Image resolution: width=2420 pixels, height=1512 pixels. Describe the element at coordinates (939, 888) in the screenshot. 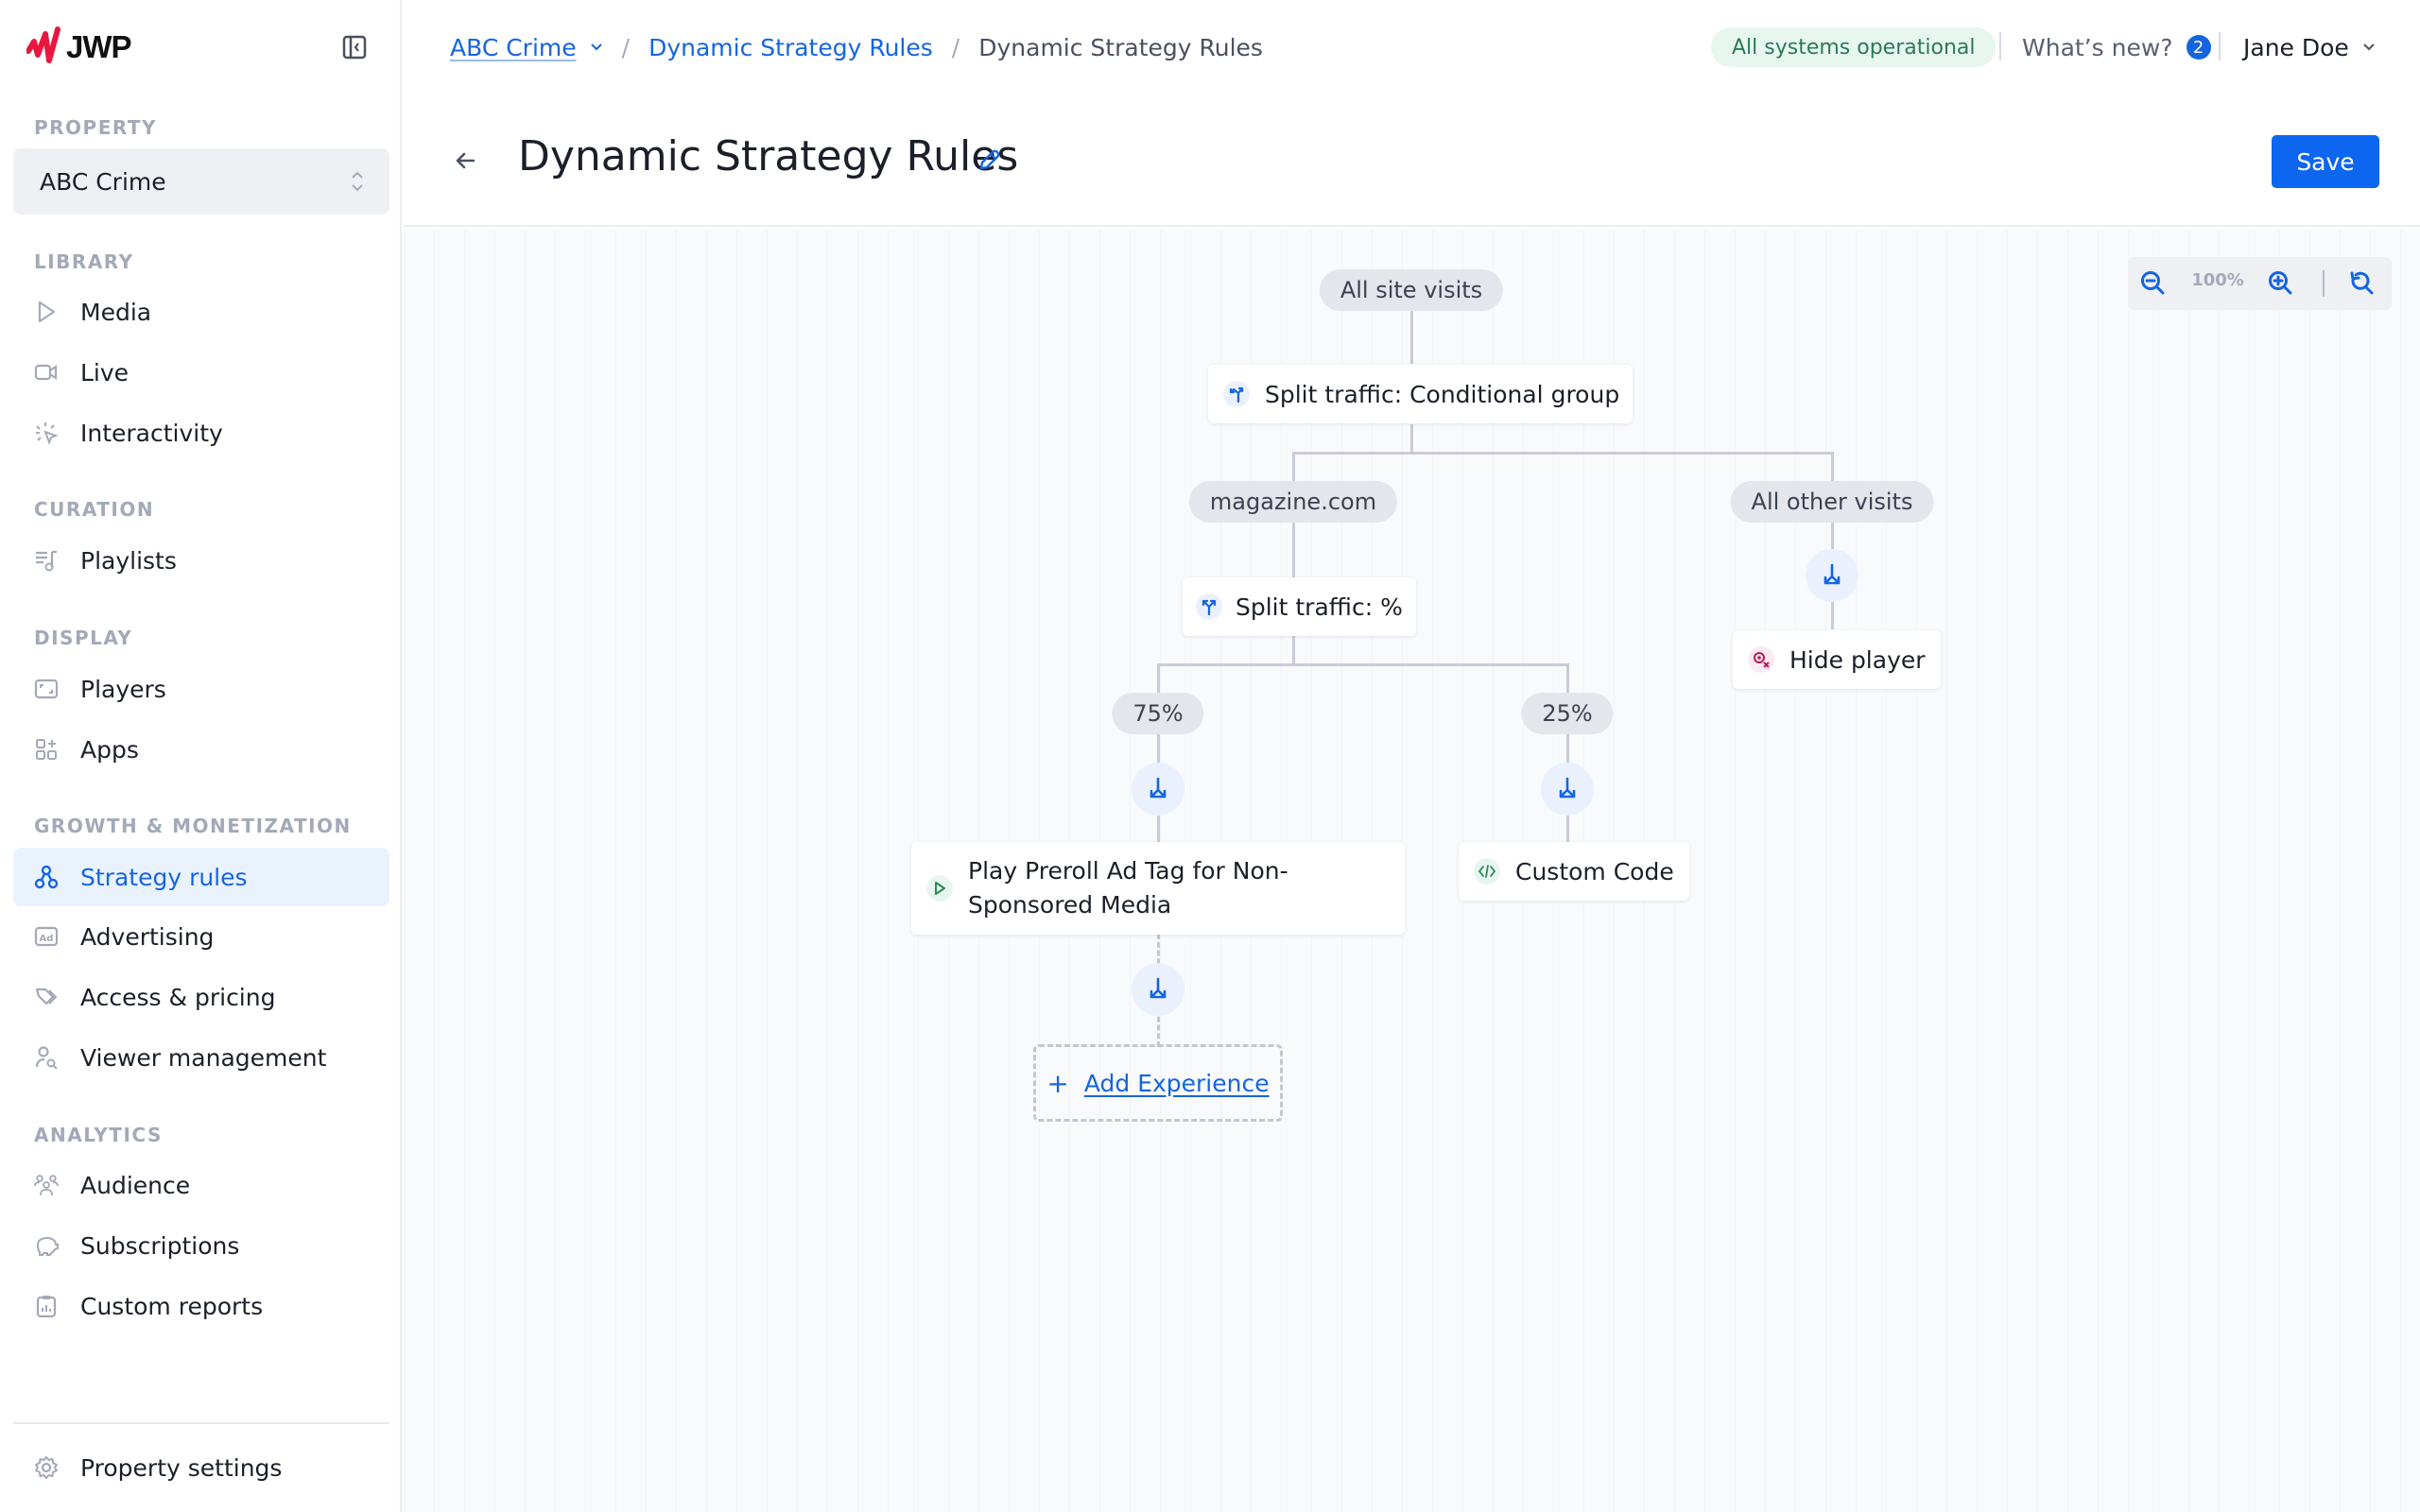

I see `play-experience-icon` at that location.